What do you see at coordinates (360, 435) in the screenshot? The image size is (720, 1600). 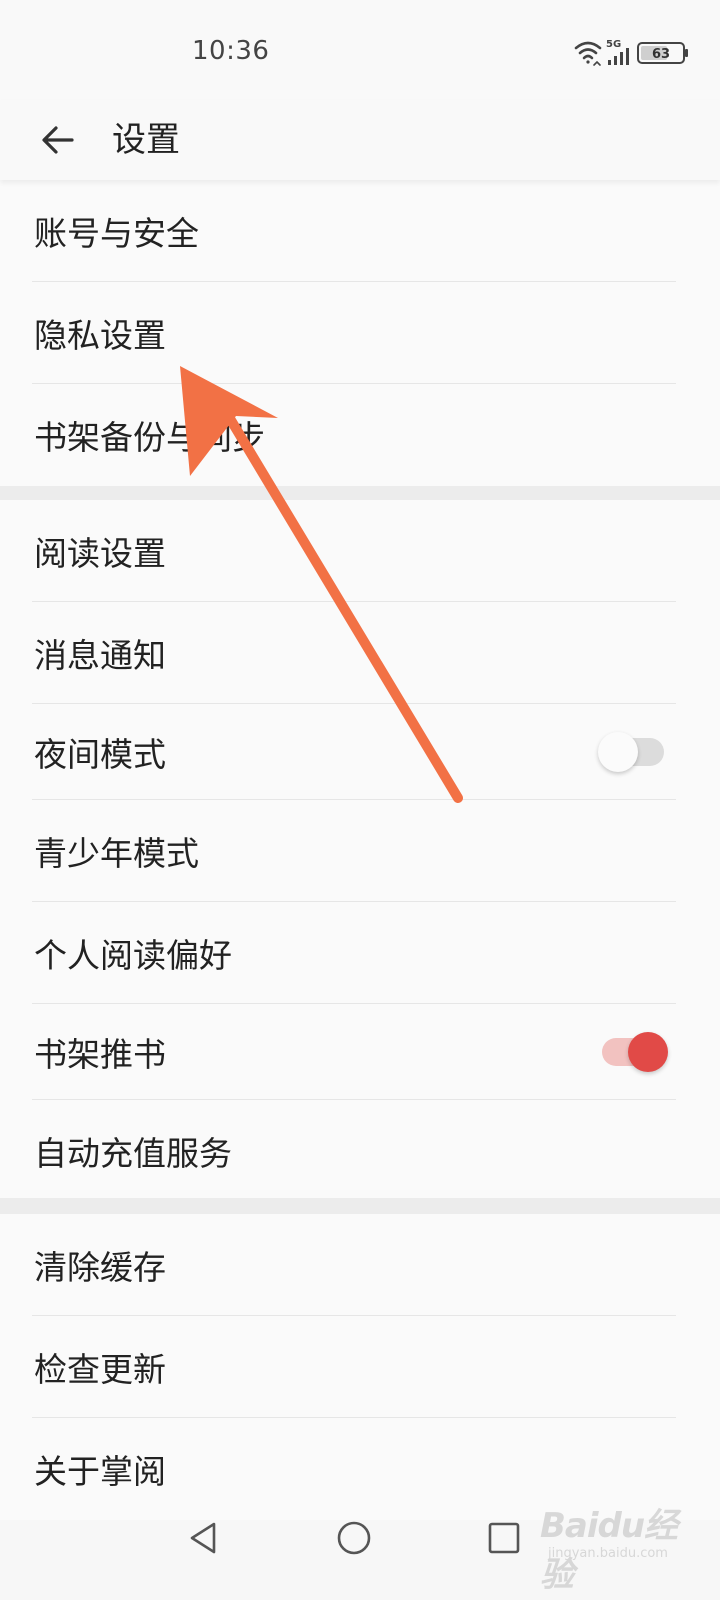 I see `settings-item-bookshelf-backup: 书架备份与同步` at bounding box center [360, 435].